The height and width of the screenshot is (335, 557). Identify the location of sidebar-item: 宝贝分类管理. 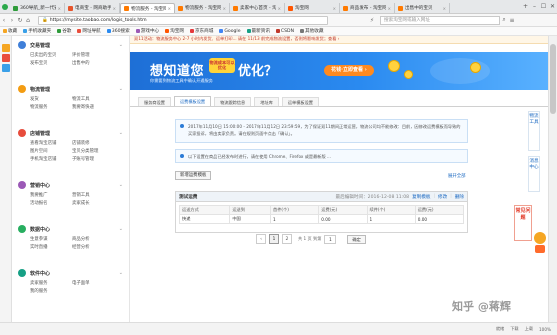
(85, 151).